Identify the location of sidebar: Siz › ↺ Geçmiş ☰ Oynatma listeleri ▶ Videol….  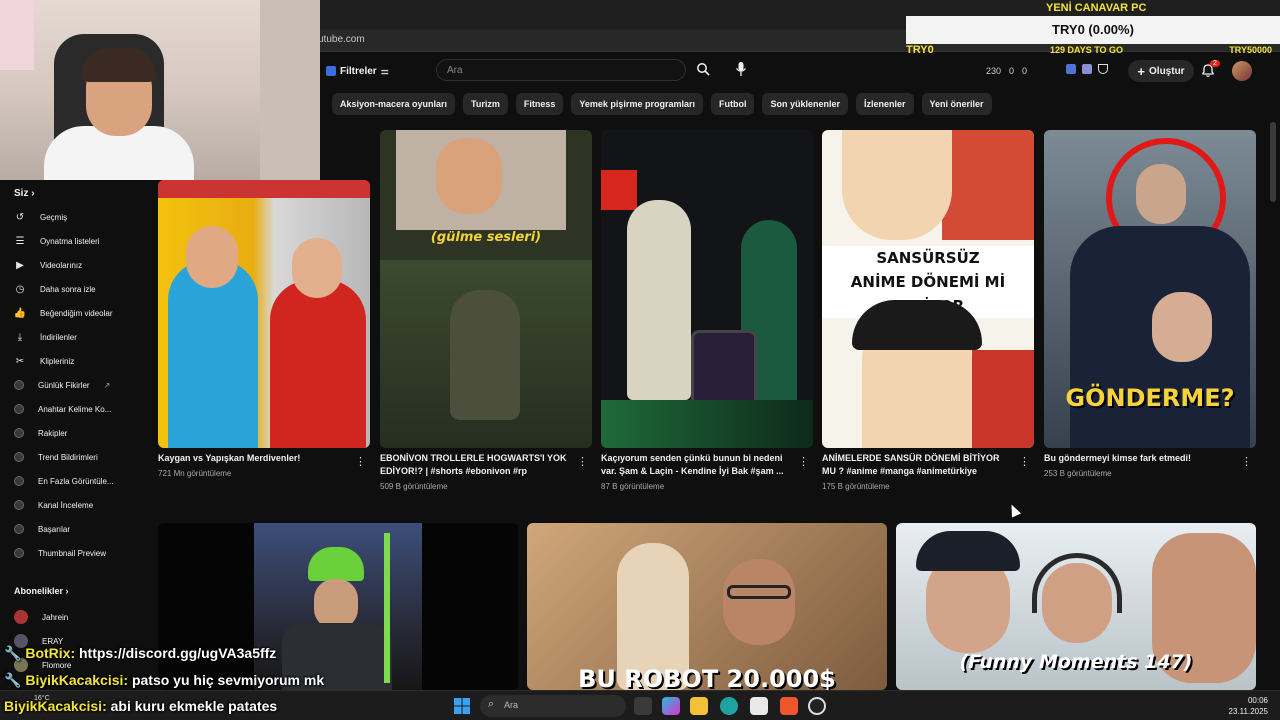
(73, 430).